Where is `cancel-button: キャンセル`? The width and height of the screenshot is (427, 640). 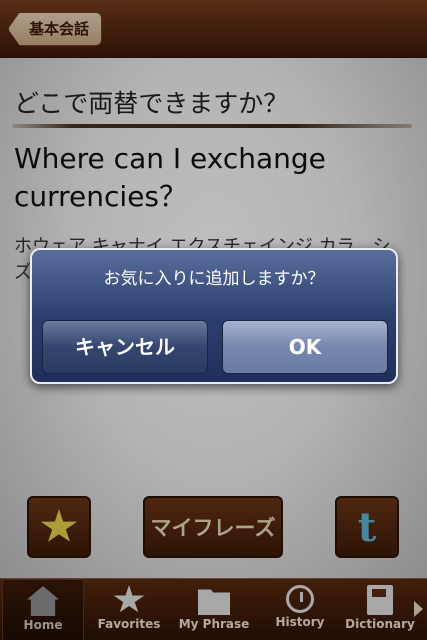
cancel-button: キャンセル is located at coordinates (125, 347).